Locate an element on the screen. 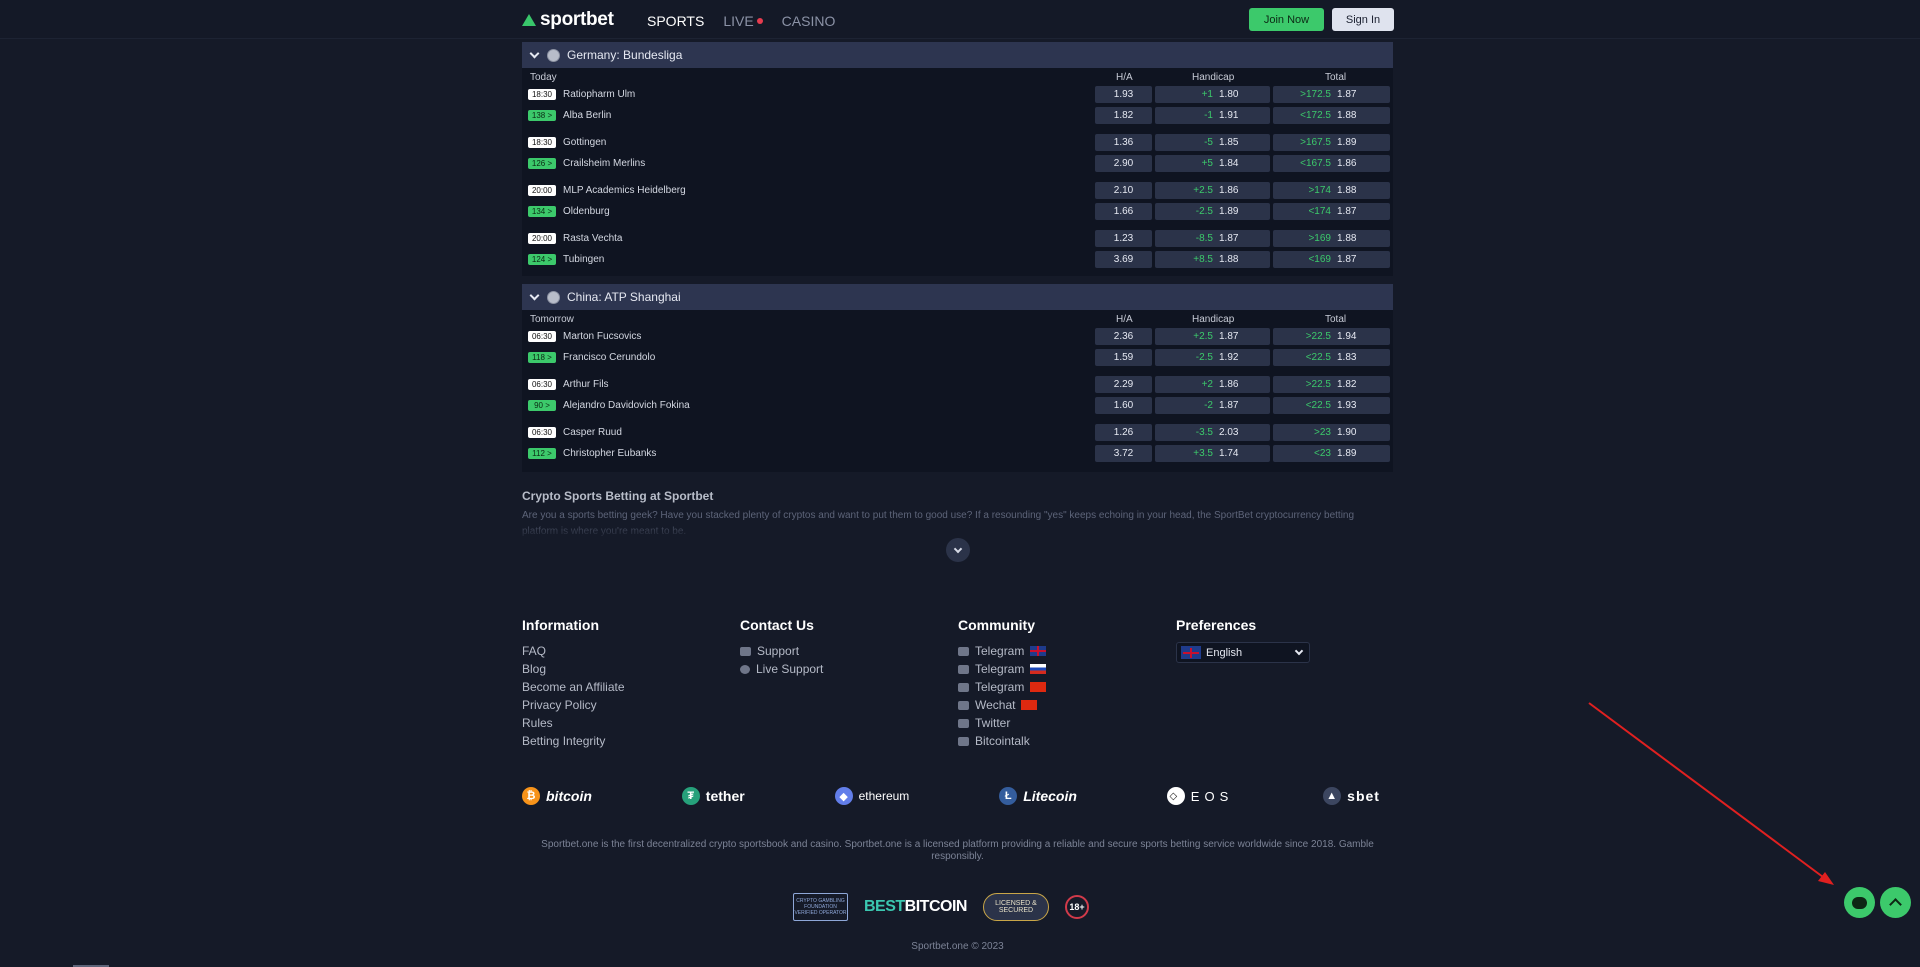 This screenshot has width=1920, height=967. chat-bubble-icon is located at coordinates (1859, 902).